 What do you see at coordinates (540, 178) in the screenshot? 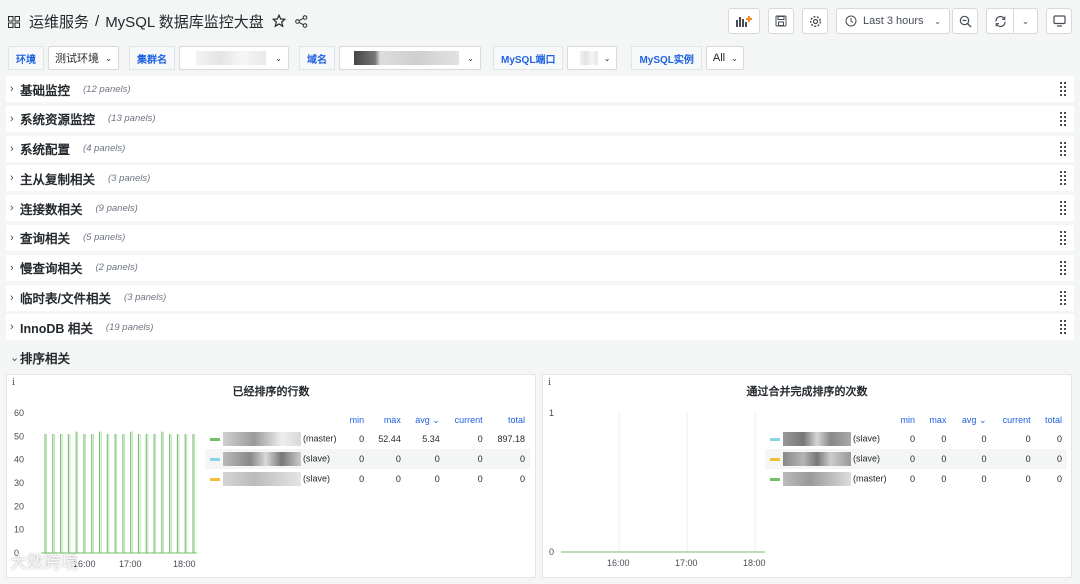
I see `row-replication: › 主从复制相关 (3 panels)` at bounding box center [540, 178].